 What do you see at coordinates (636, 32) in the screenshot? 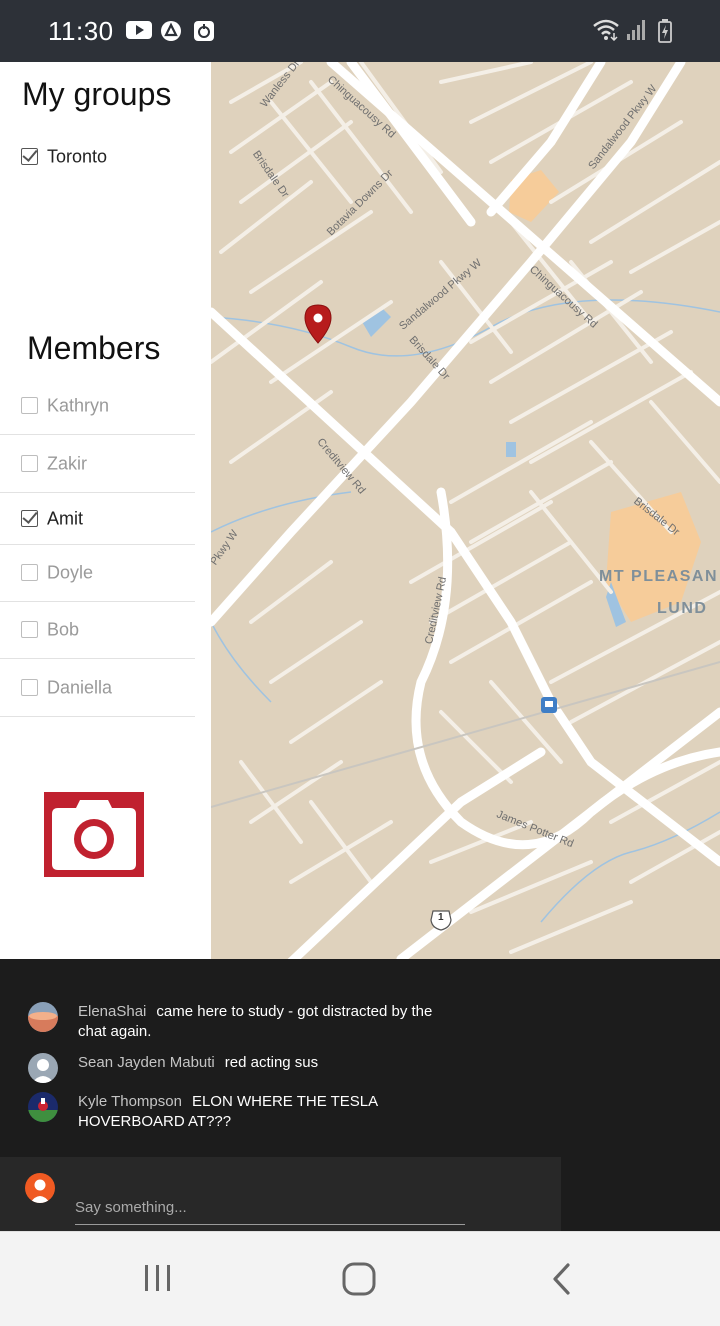
I see `signal-icon` at bounding box center [636, 32].